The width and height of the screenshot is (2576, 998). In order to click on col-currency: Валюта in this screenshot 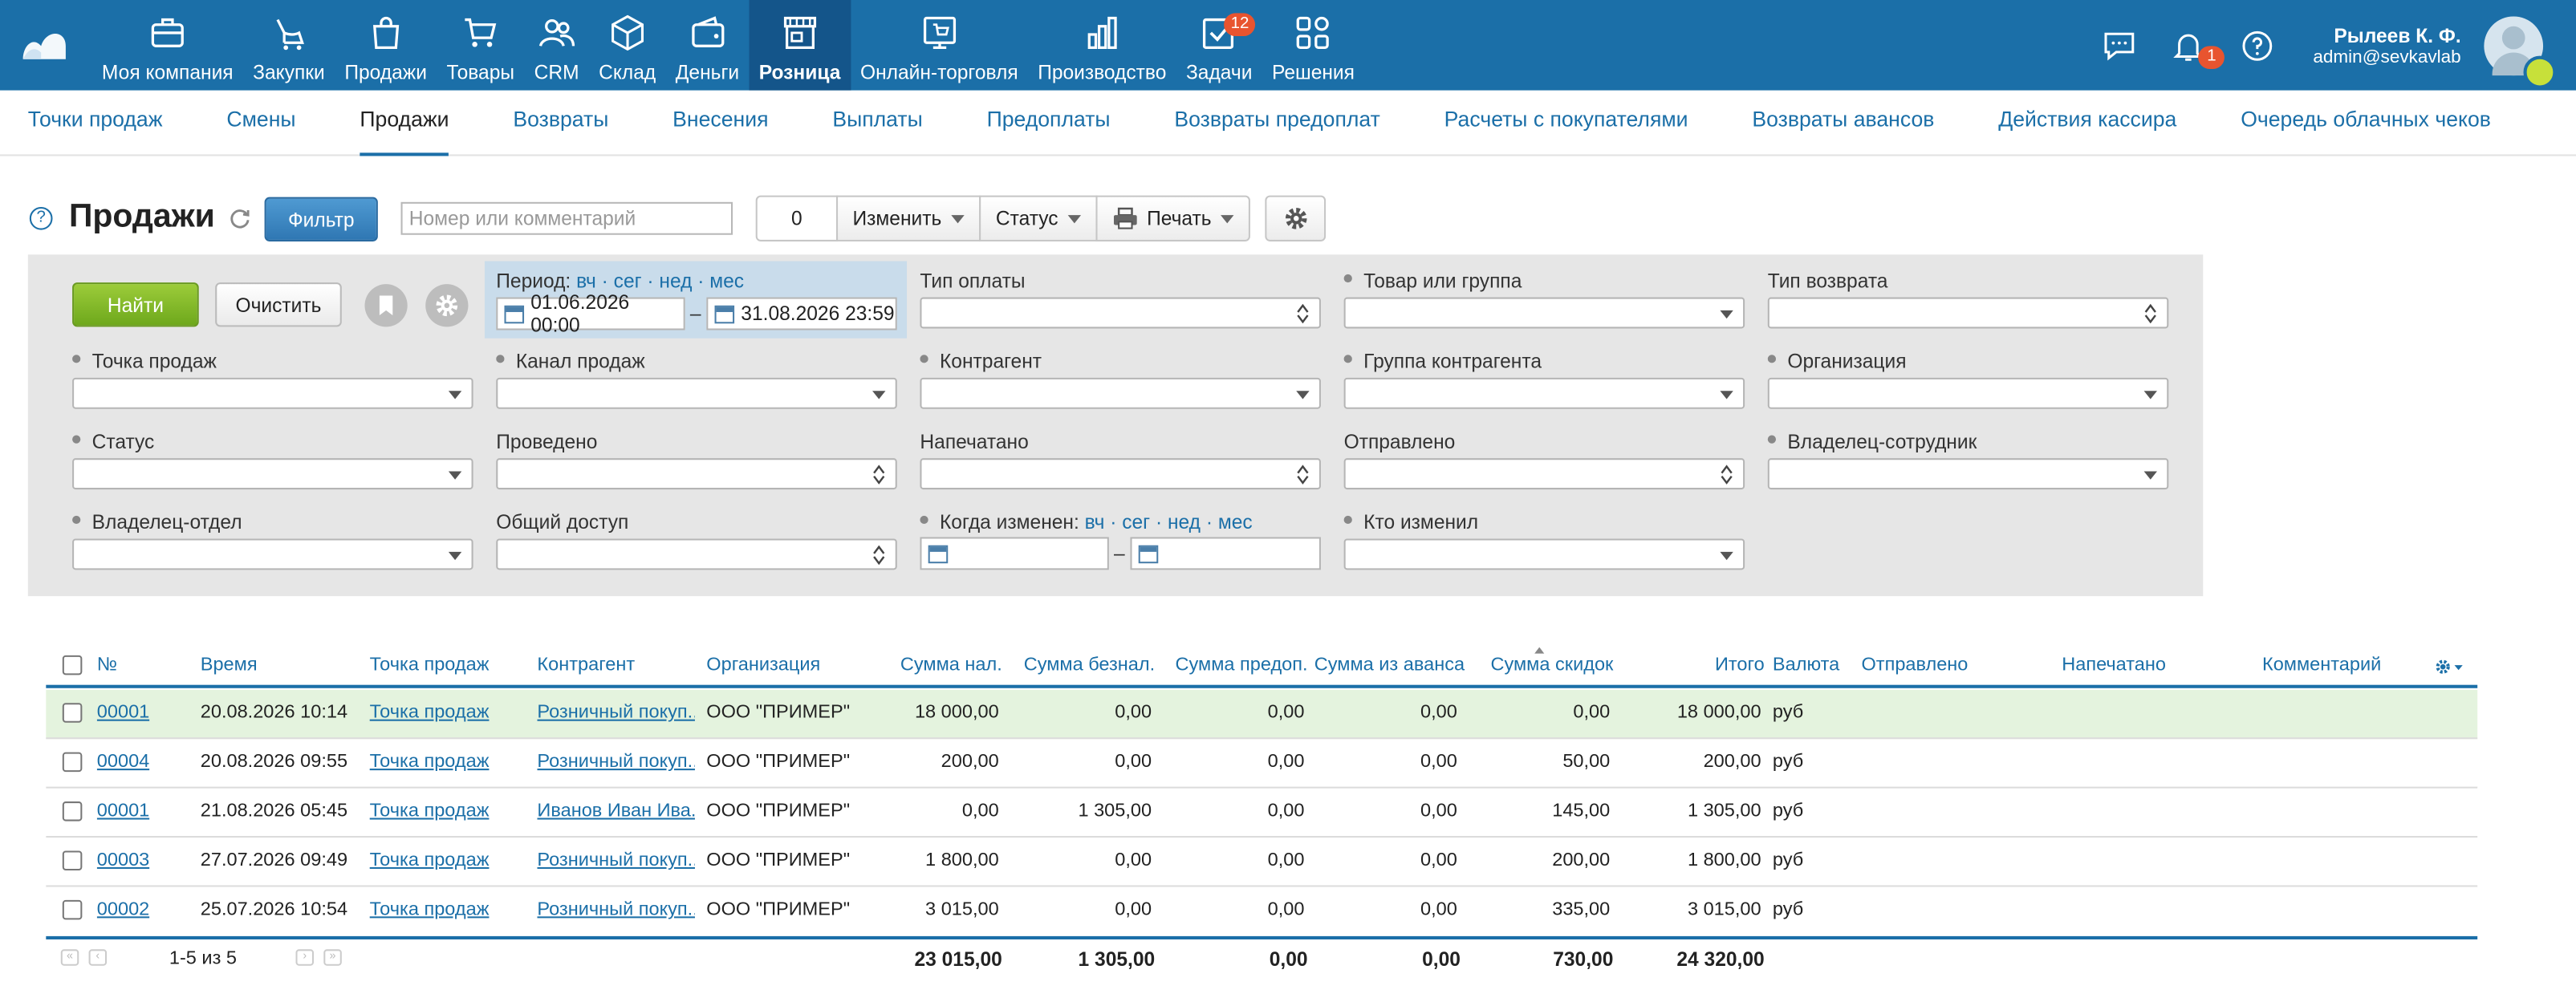, I will do `click(1806, 665)`.